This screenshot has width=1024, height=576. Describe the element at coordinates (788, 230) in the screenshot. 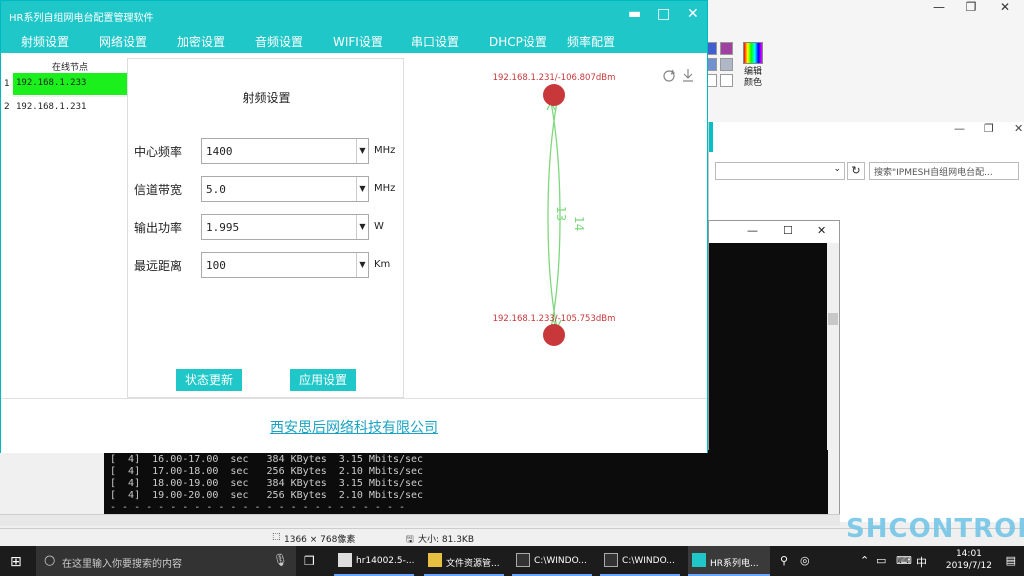

I see `maximize-icon: ☐` at that location.